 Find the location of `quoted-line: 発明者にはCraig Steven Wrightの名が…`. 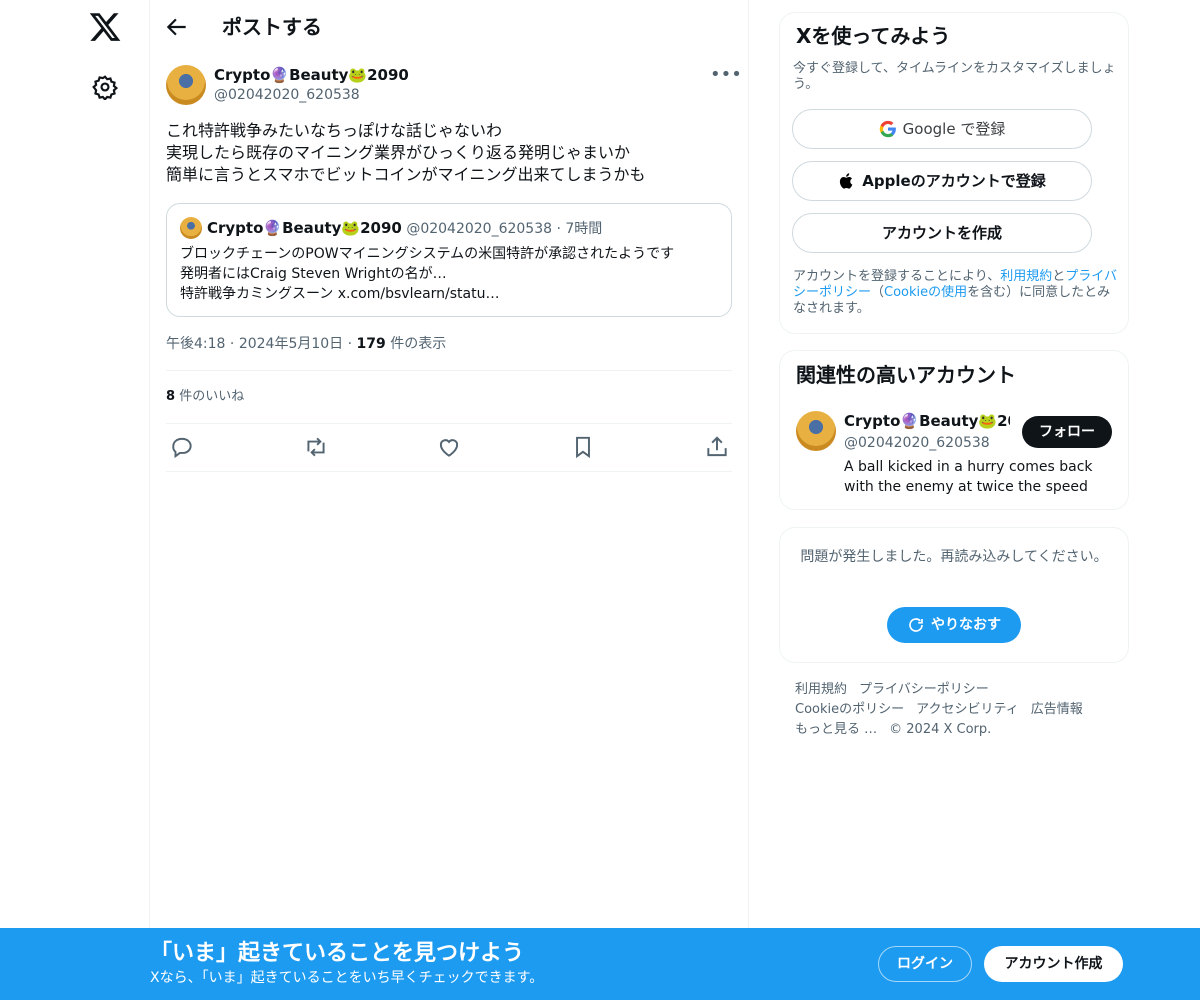

quoted-line: 発明者にはCraig Steven Wrightの名が… is located at coordinates (313, 274).